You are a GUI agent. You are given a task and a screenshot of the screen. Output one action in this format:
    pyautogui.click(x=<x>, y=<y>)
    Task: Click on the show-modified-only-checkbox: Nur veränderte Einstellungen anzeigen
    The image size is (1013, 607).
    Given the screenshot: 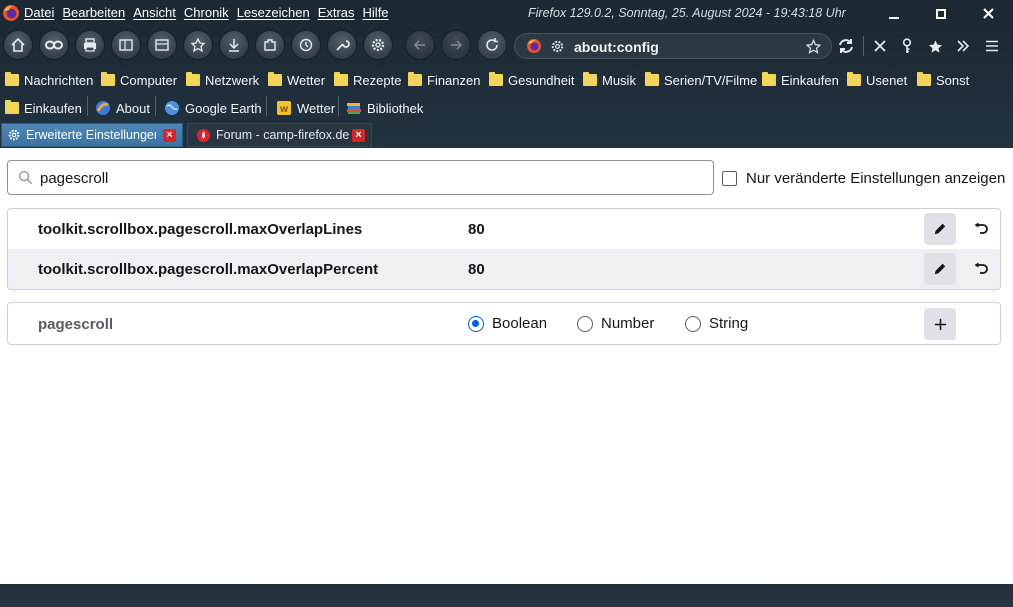 What is the action you would take?
    pyautogui.click(x=863, y=178)
    